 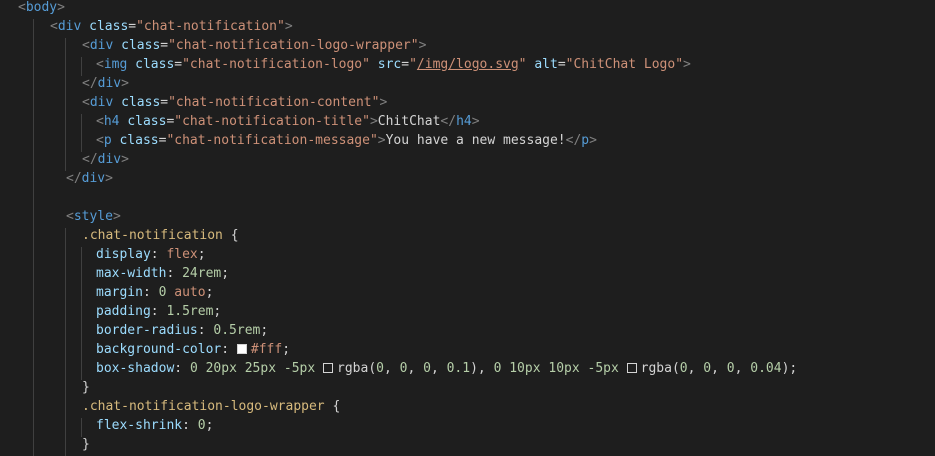 What do you see at coordinates (660, 368) in the screenshot?
I see `code-token: rgba(` at bounding box center [660, 368].